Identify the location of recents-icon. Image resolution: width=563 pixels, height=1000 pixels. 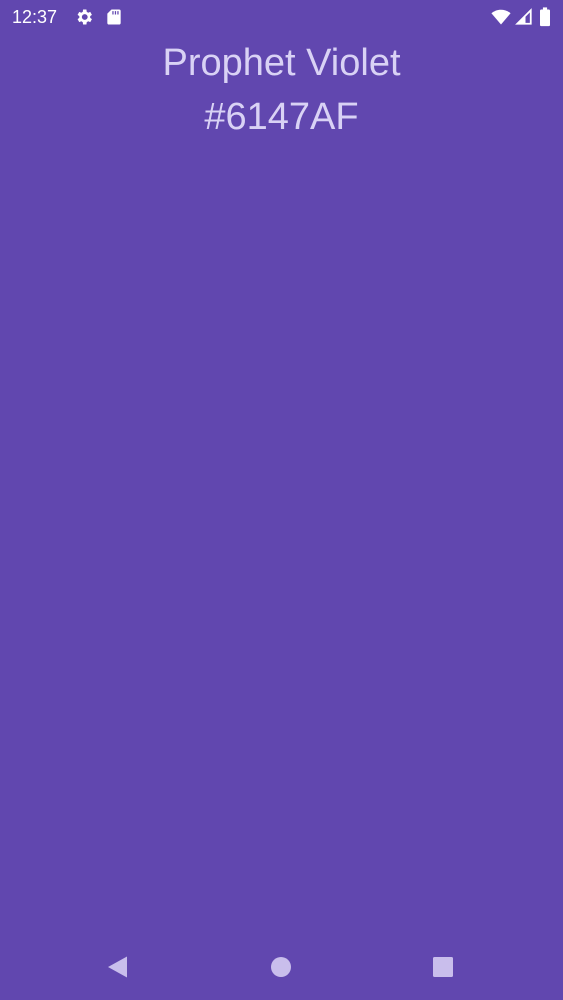
(443, 967).